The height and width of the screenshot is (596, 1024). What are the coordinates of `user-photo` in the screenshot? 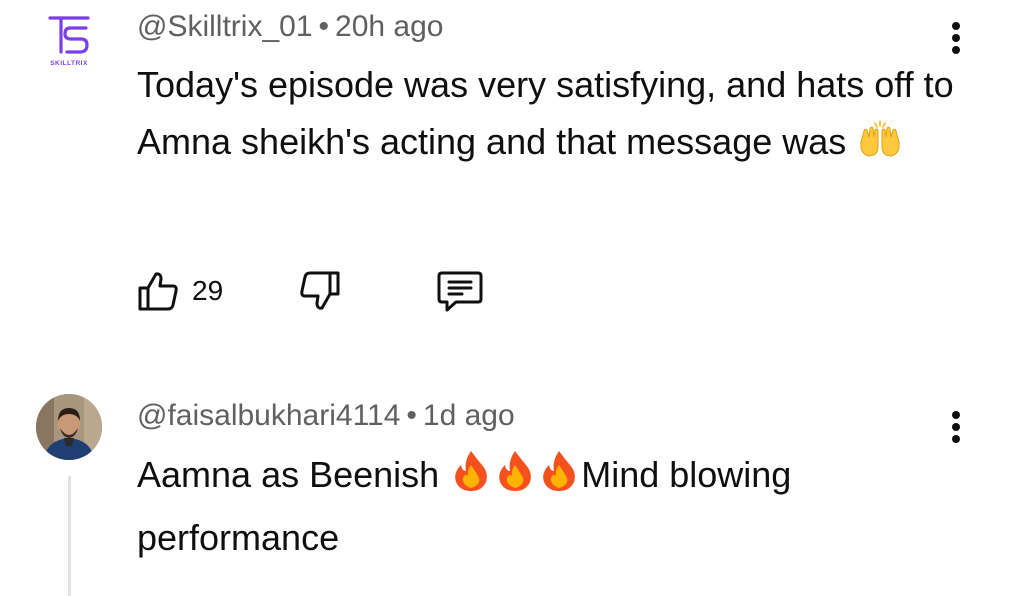 It's located at (69, 427).